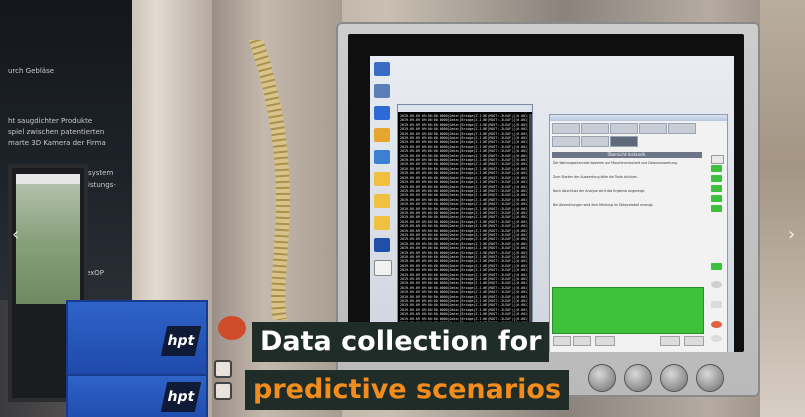 Image resolution: width=805 pixels, height=417 pixels. Describe the element at coordinates (50, 121) in the screenshot. I see `booth-text-line: ht saugdichter Produkte` at that location.